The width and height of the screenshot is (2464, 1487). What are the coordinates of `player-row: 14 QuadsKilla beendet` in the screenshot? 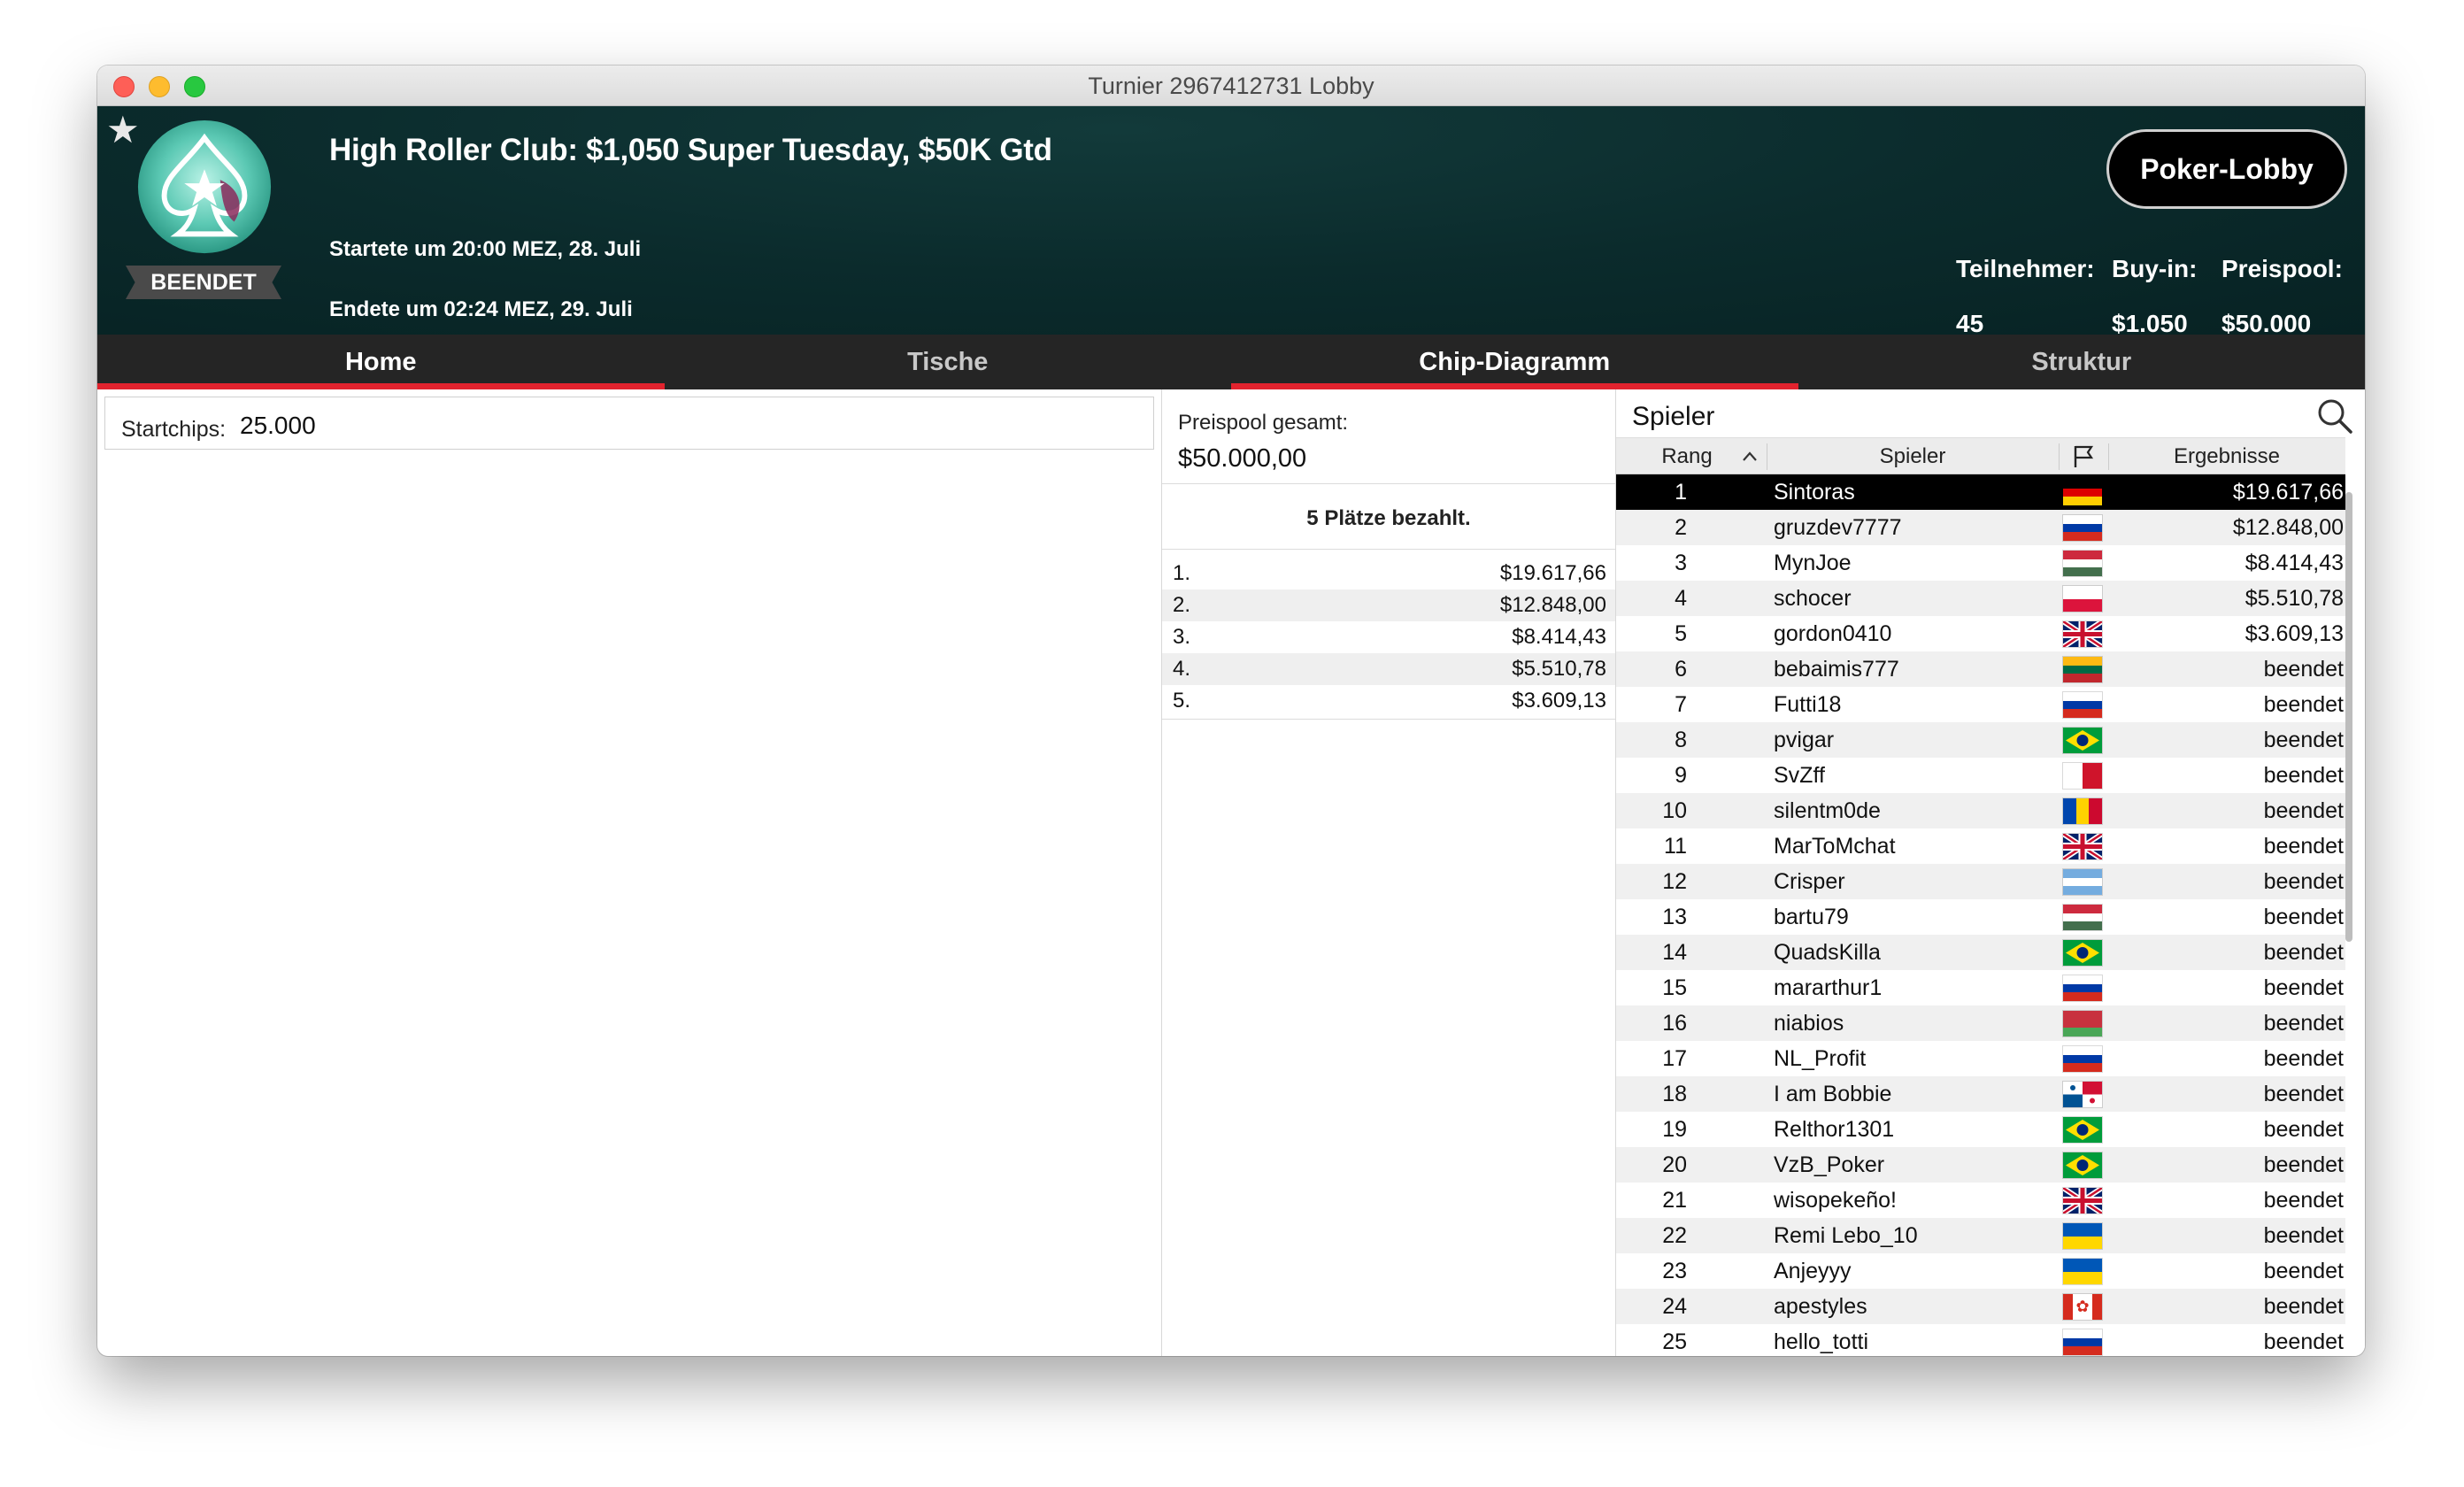 It's located at (1981, 952).